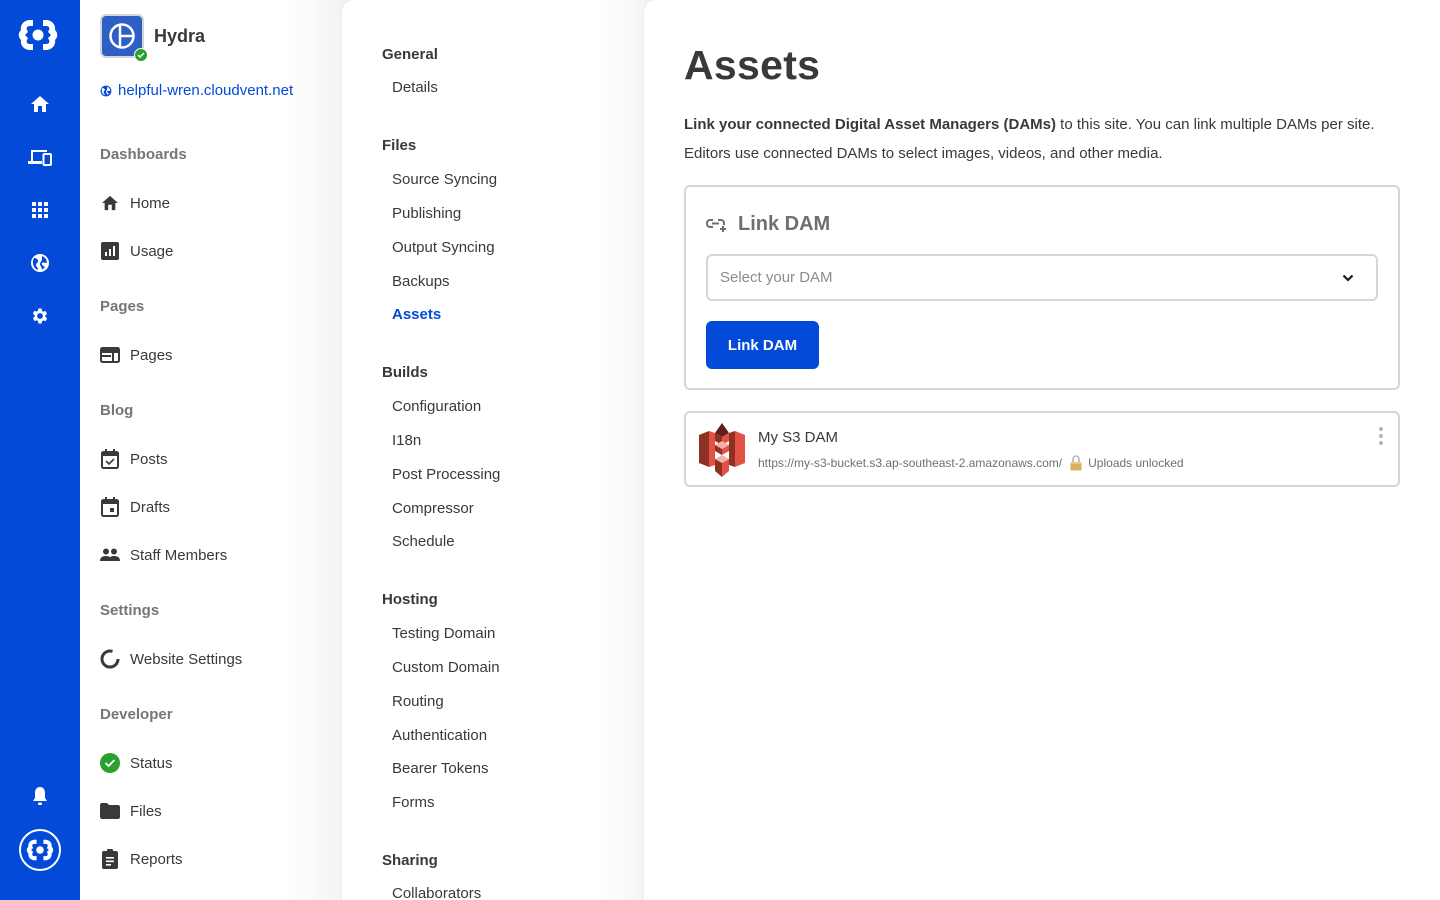 The width and height of the screenshot is (1440, 900). I want to click on dam-select: Select your DAM, so click(1042, 277).